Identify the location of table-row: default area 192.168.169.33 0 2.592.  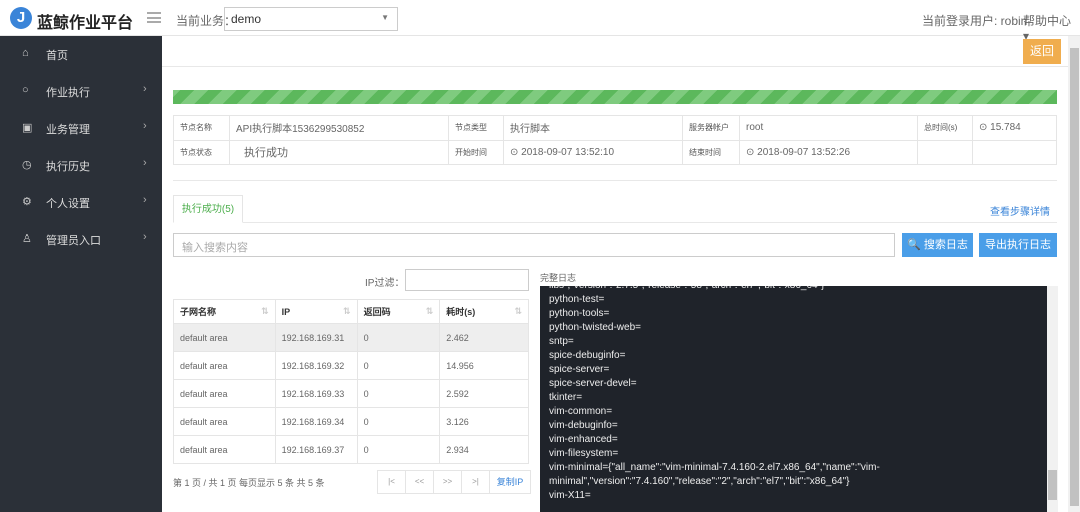
(351, 393).